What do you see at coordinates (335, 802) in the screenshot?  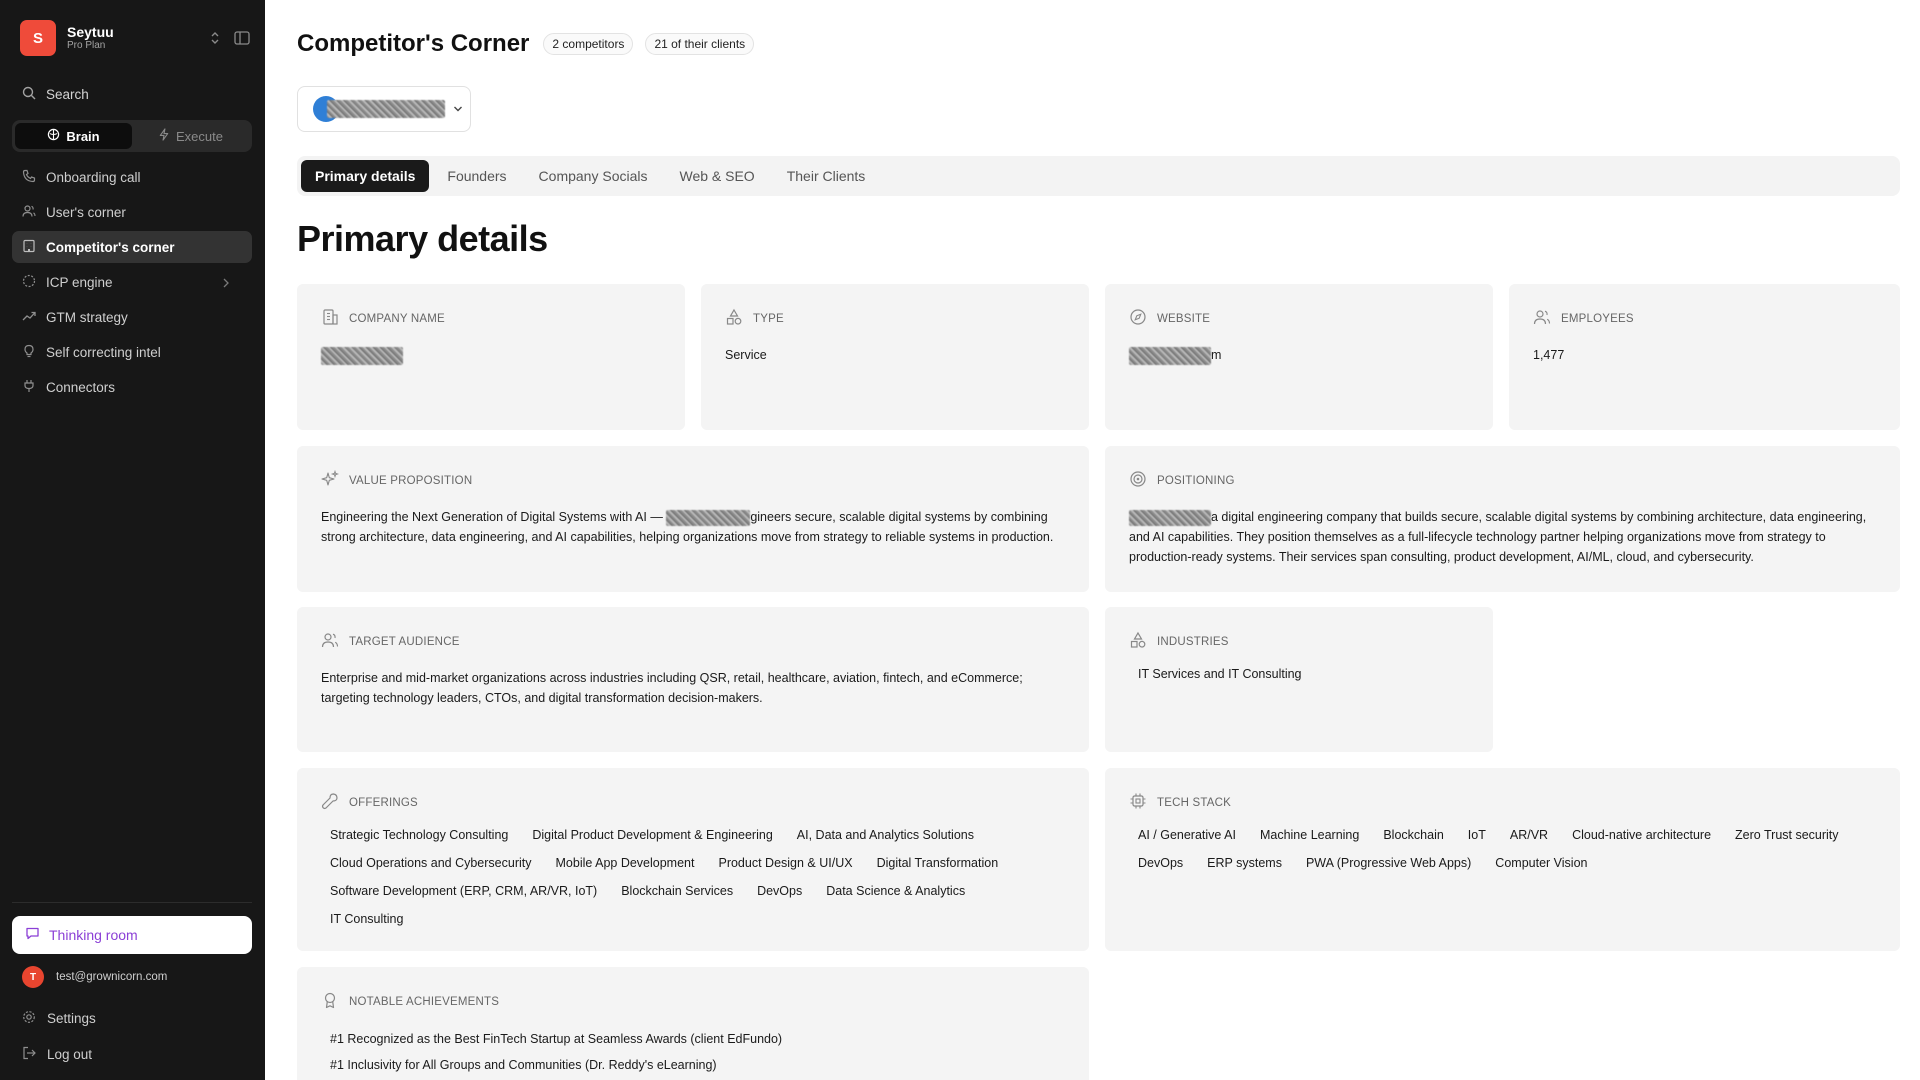 I see `wrench-icon` at bounding box center [335, 802].